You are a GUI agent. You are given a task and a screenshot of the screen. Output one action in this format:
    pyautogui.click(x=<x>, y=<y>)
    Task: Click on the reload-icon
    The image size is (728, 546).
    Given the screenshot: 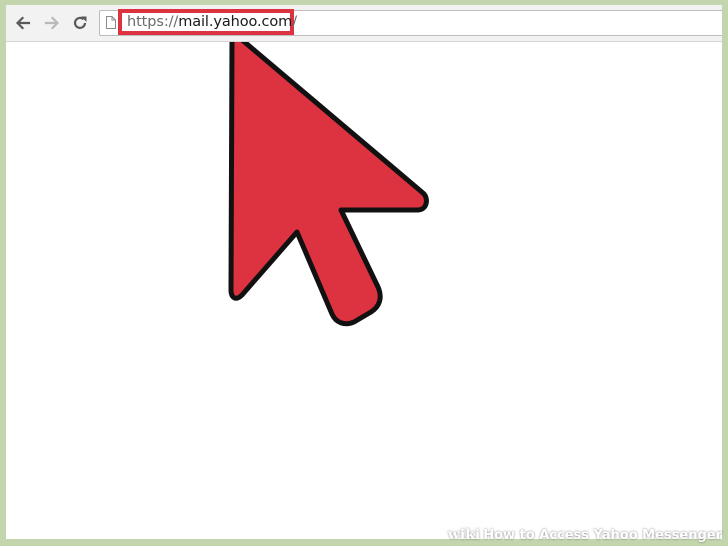 What is the action you would take?
    pyautogui.click(x=80, y=22)
    